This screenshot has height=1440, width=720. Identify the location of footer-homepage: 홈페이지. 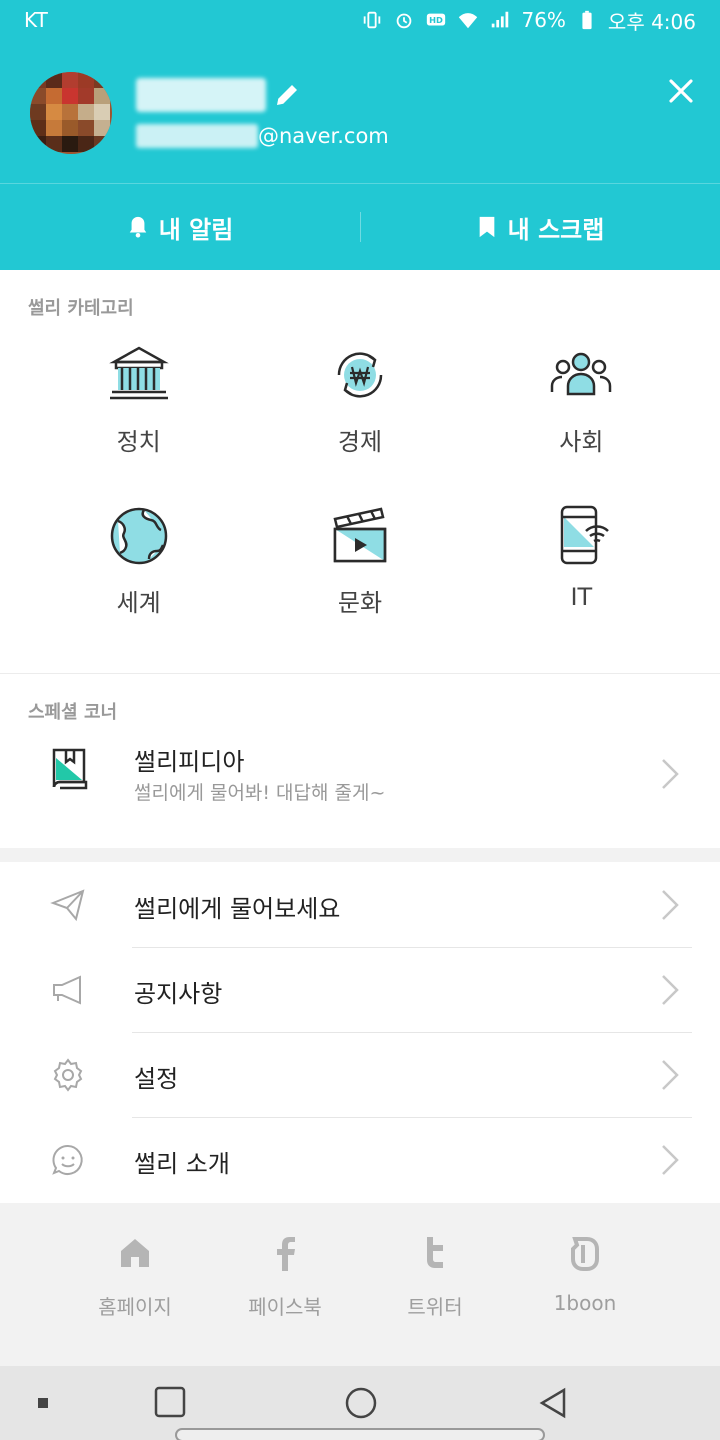
(135, 1299).